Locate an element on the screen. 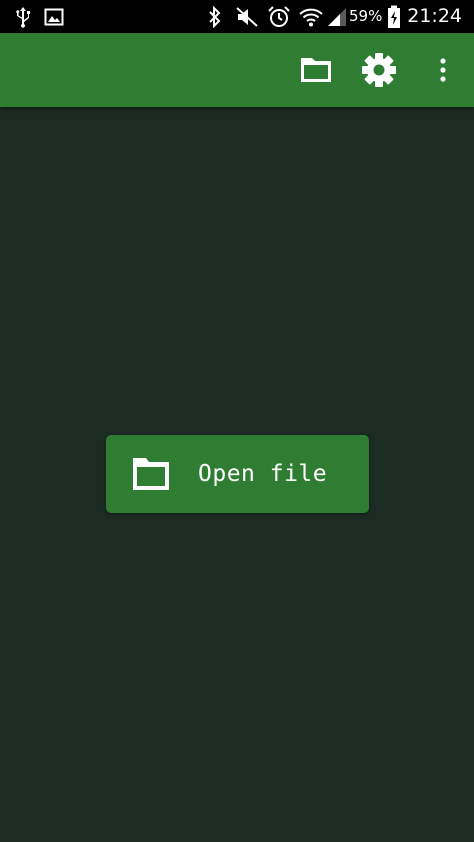 This screenshot has width=474, height=842. open-file-button: Open file is located at coordinates (237, 474).